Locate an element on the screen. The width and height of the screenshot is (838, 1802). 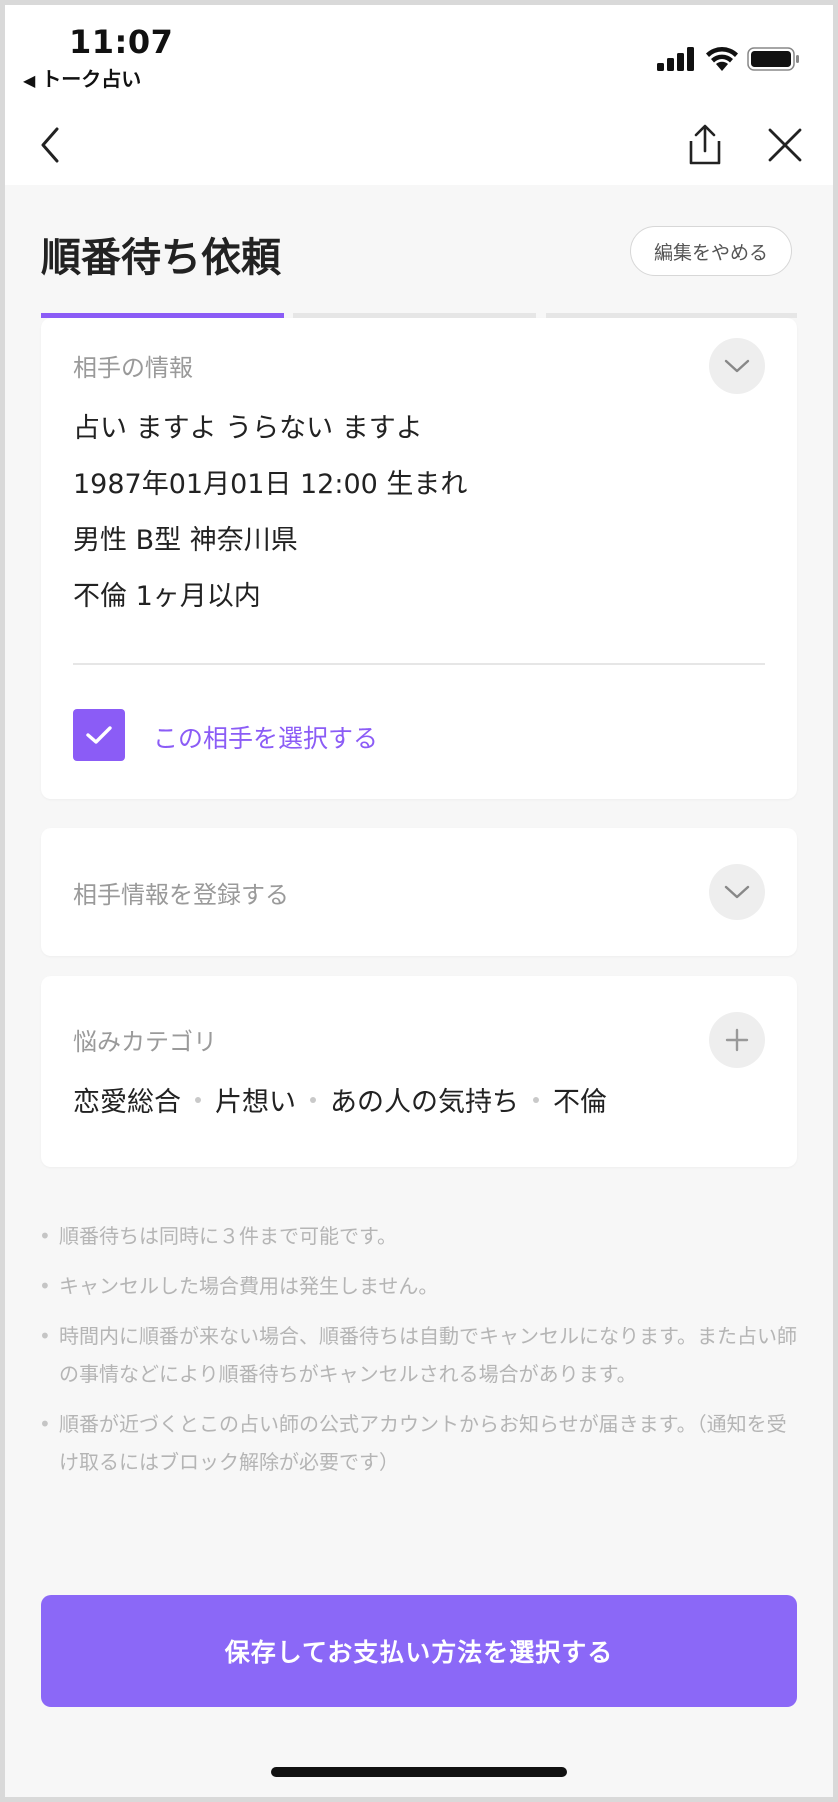
share-button is located at coordinates (705, 145).